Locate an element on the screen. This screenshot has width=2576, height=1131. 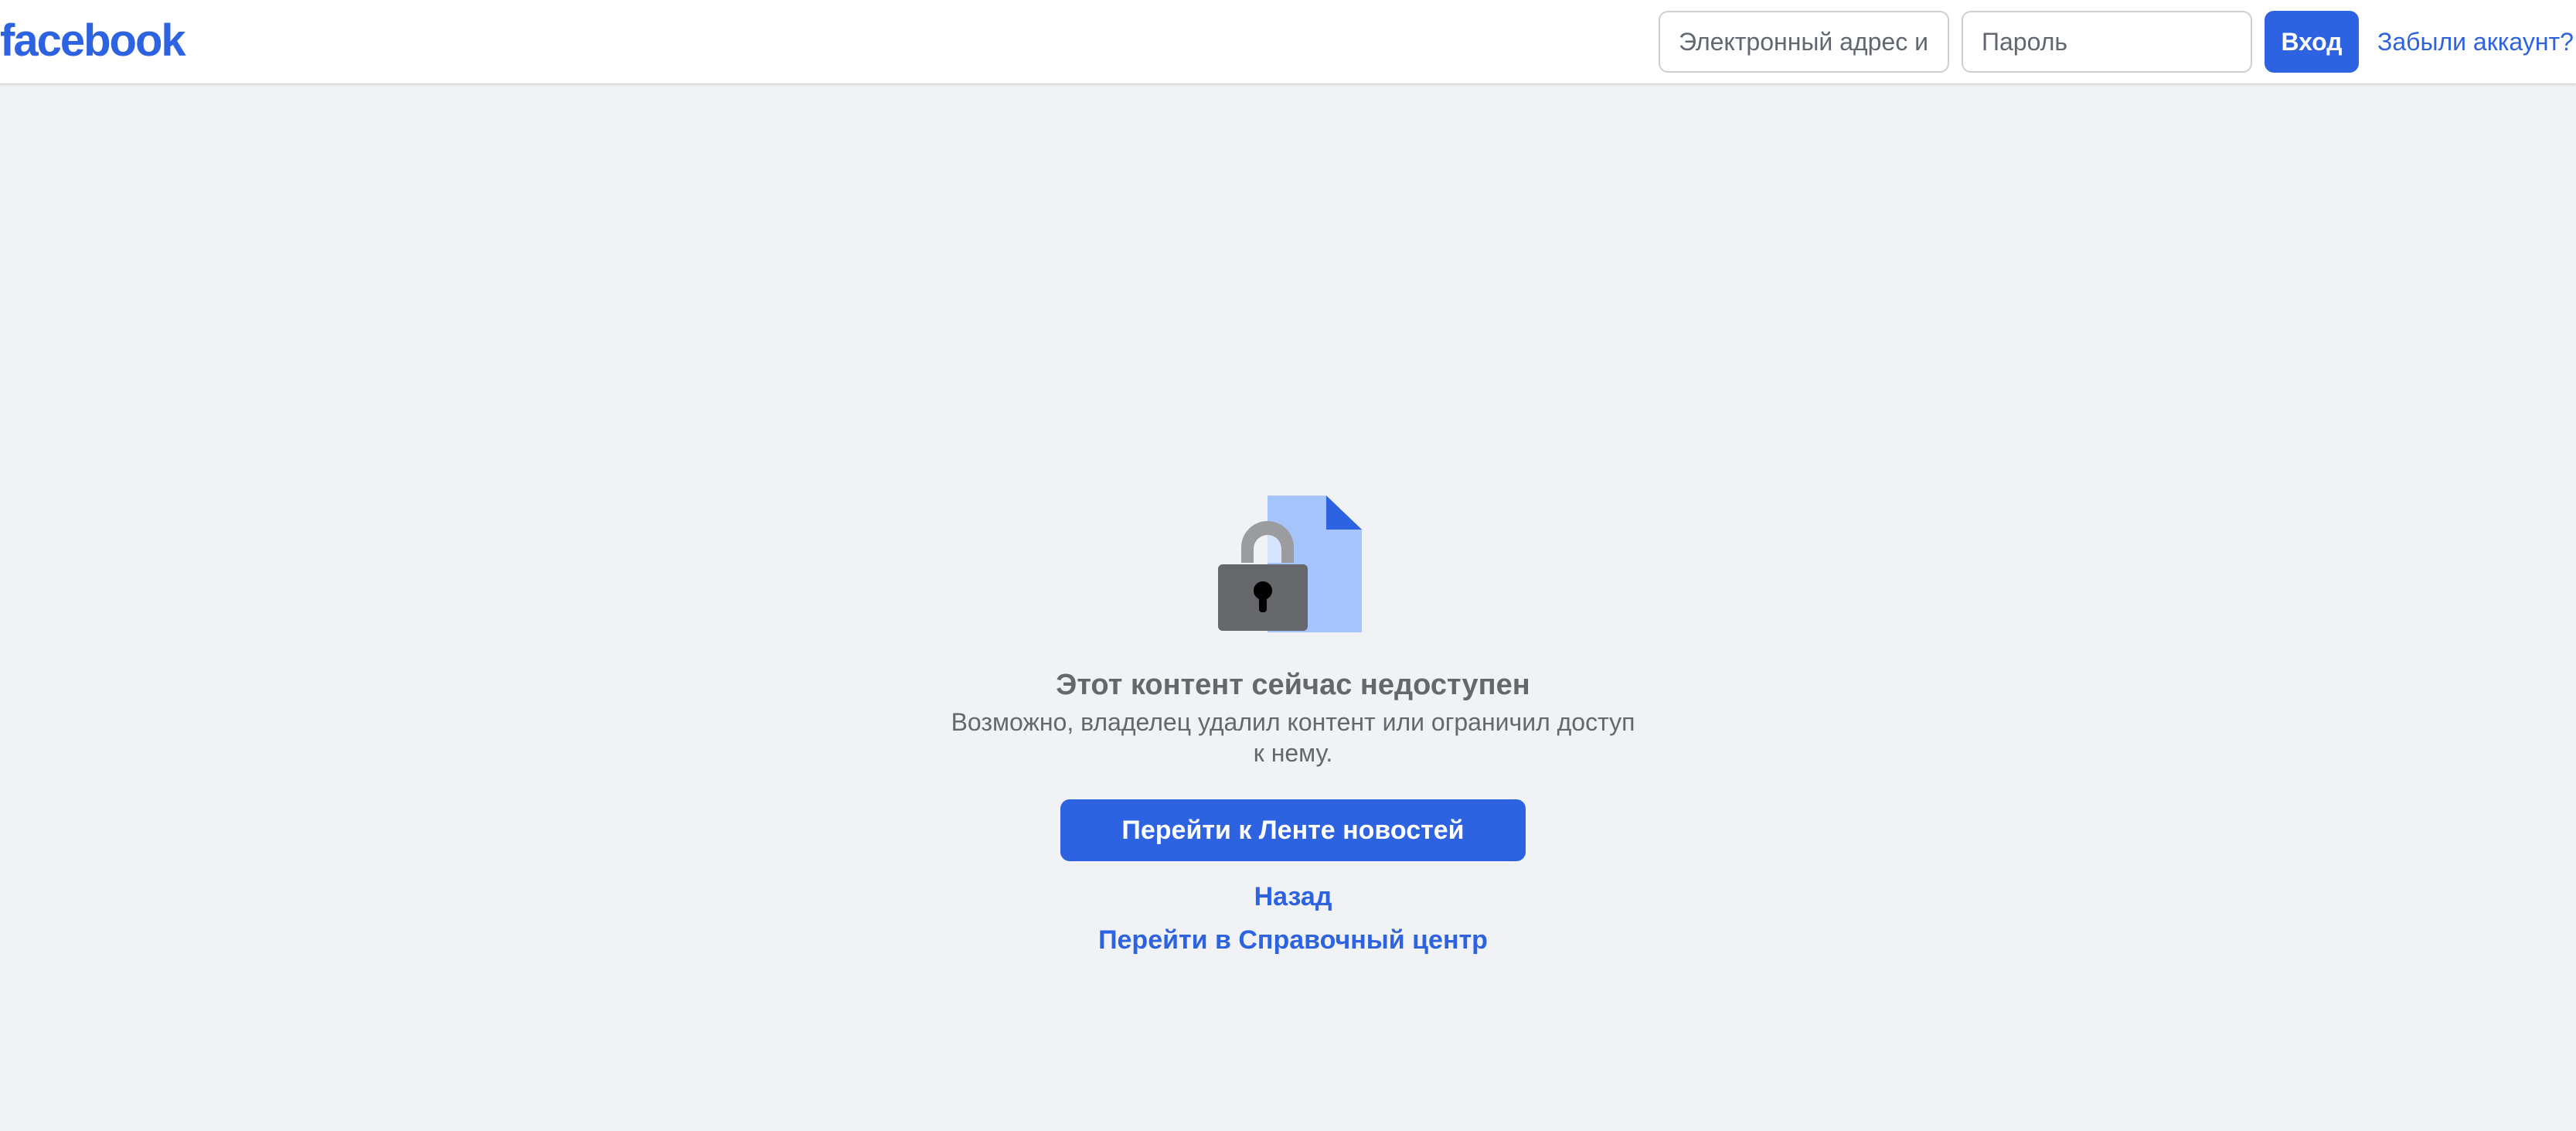
locked-document-icon is located at coordinates (1290, 564).